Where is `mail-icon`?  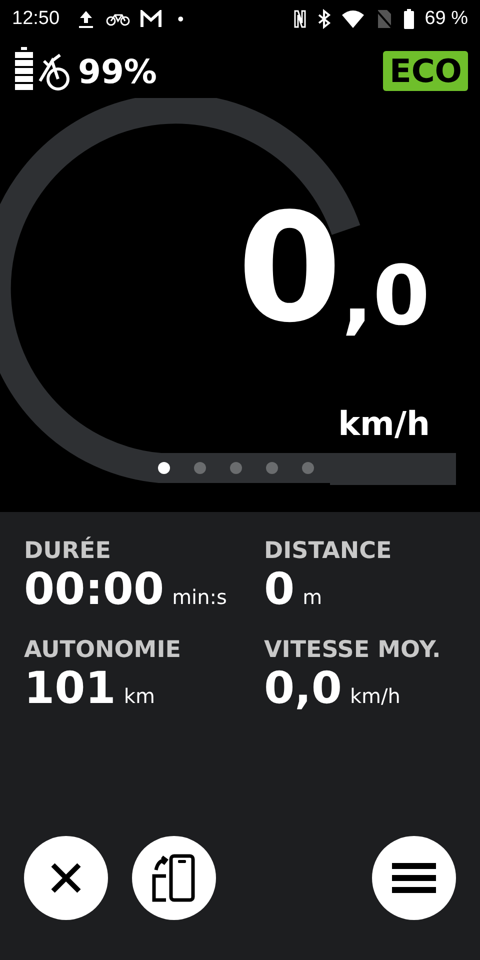
mail-icon is located at coordinates (151, 19).